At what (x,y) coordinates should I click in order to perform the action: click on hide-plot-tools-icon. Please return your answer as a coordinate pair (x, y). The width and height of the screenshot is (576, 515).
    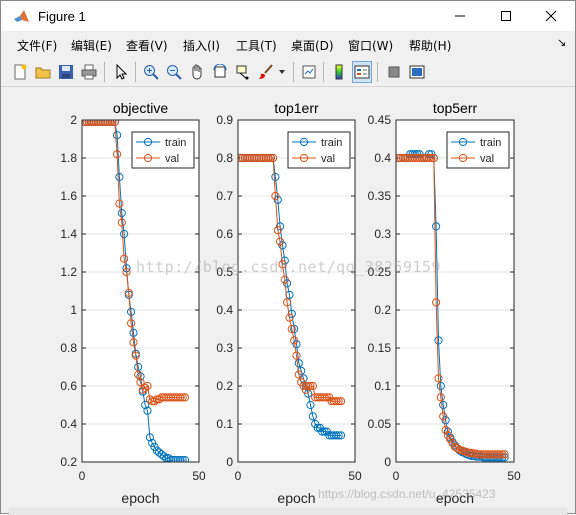
    Looking at the image, I should click on (394, 72).